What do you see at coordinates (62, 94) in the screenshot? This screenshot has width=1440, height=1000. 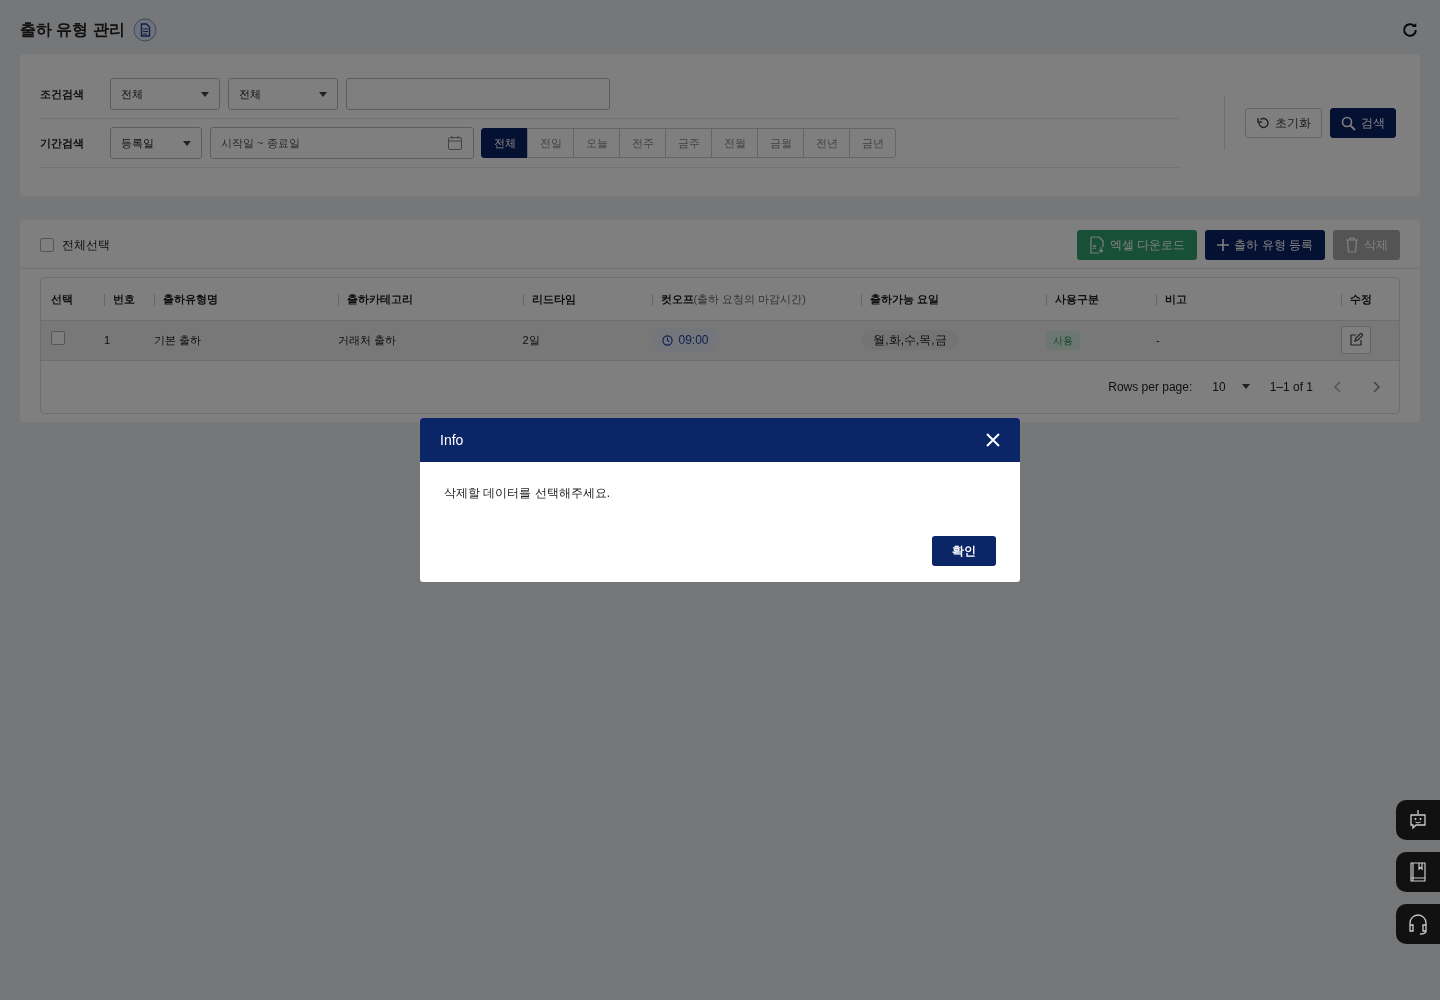 I see `field-label: 조건검색` at bounding box center [62, 94].